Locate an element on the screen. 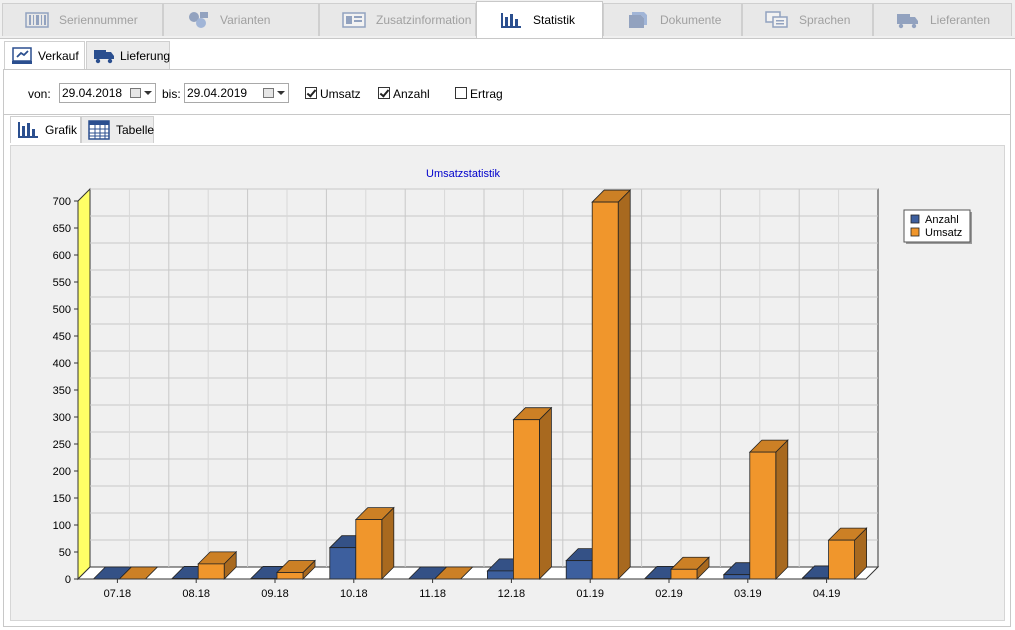 This screenshot has width=1015, height=630. y-tick-label: 300 is located at coordinates (62, 418).